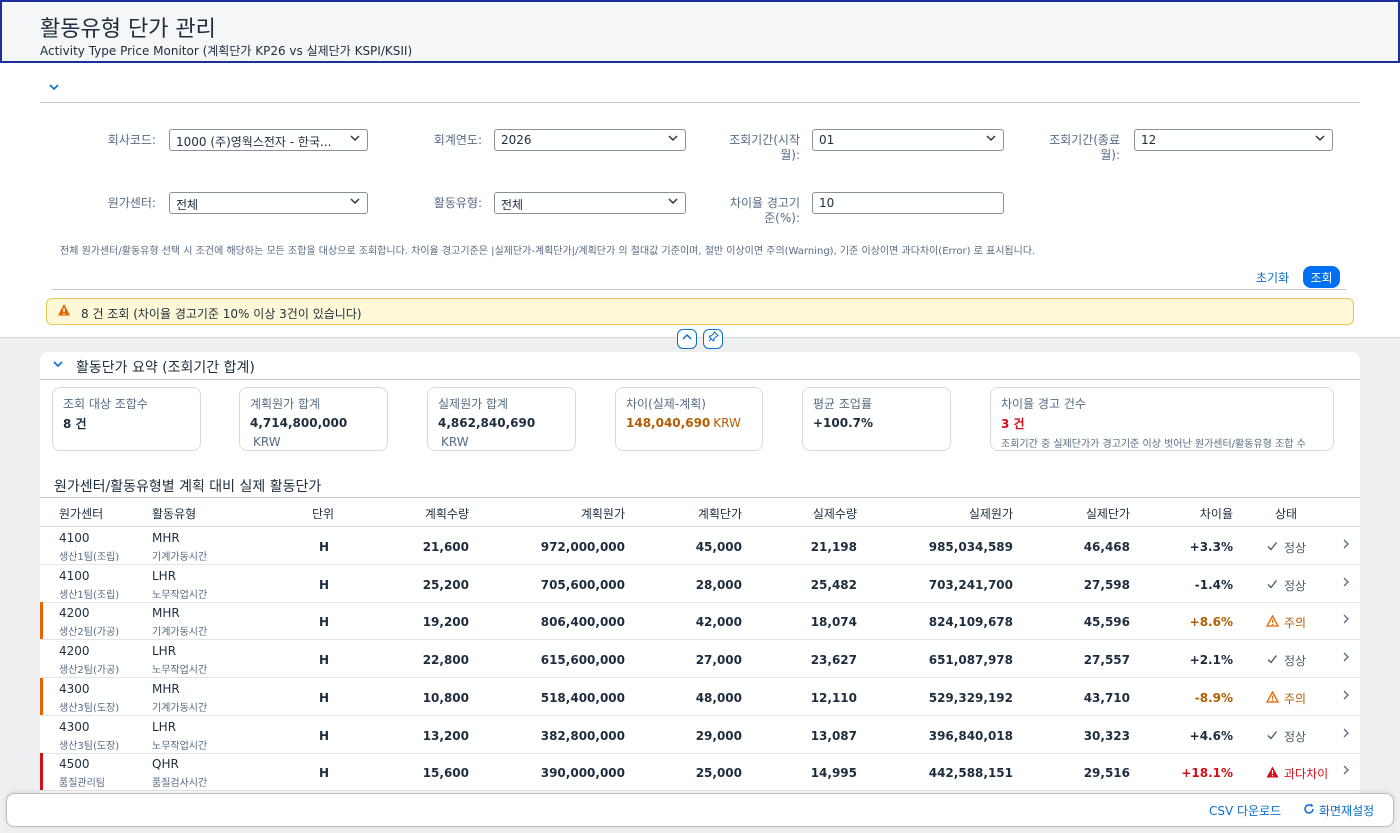  What do you see at coordinates (713, 339) in the screenshot?
I see `pin-header-button` at bounding box center [713, 339].